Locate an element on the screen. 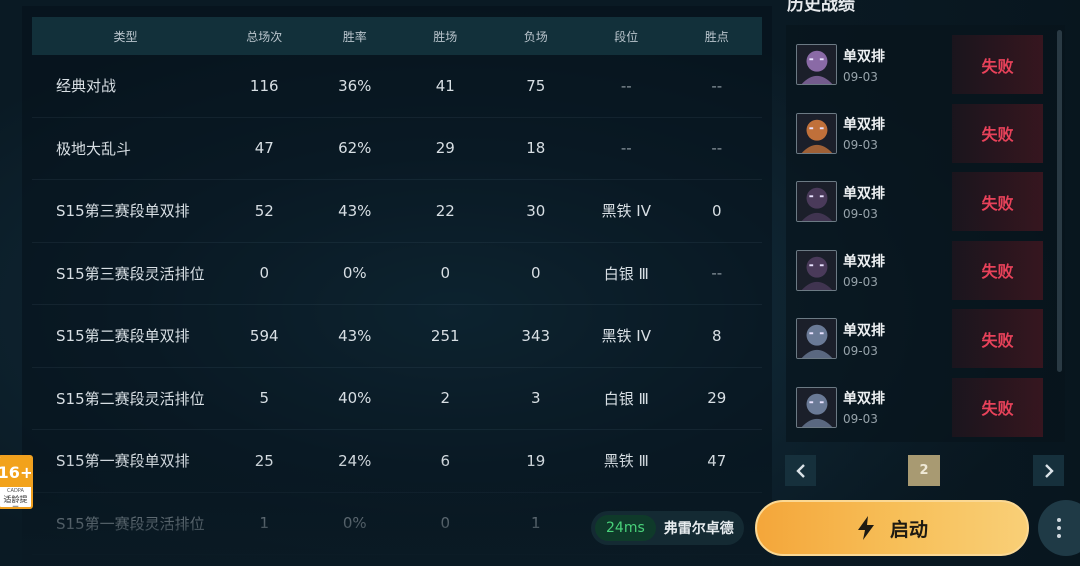  cell-losses: 75 is located at coordinates (536, 85).